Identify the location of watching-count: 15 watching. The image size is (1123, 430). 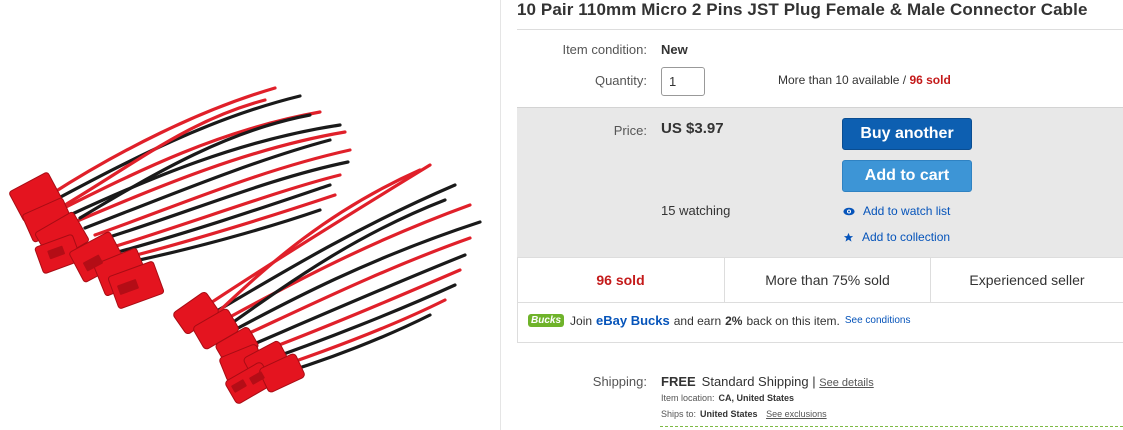
(696, 210).